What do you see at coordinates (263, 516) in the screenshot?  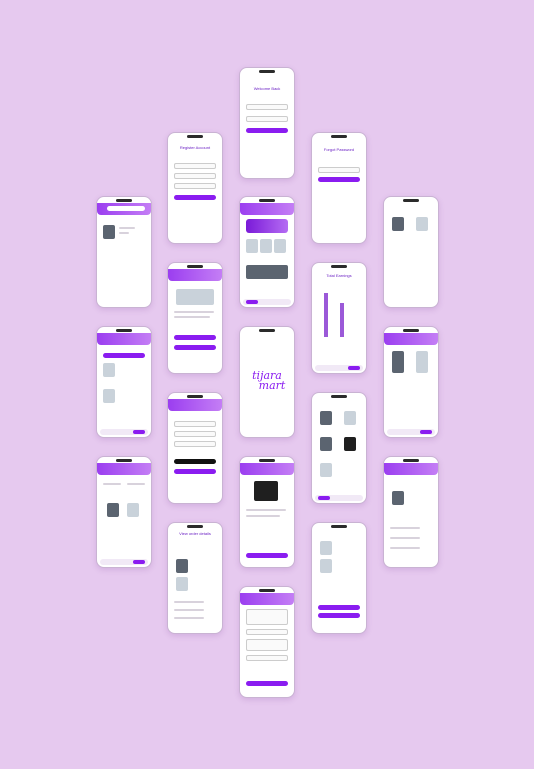 I see `product-description` at bounding box center [263, 516].